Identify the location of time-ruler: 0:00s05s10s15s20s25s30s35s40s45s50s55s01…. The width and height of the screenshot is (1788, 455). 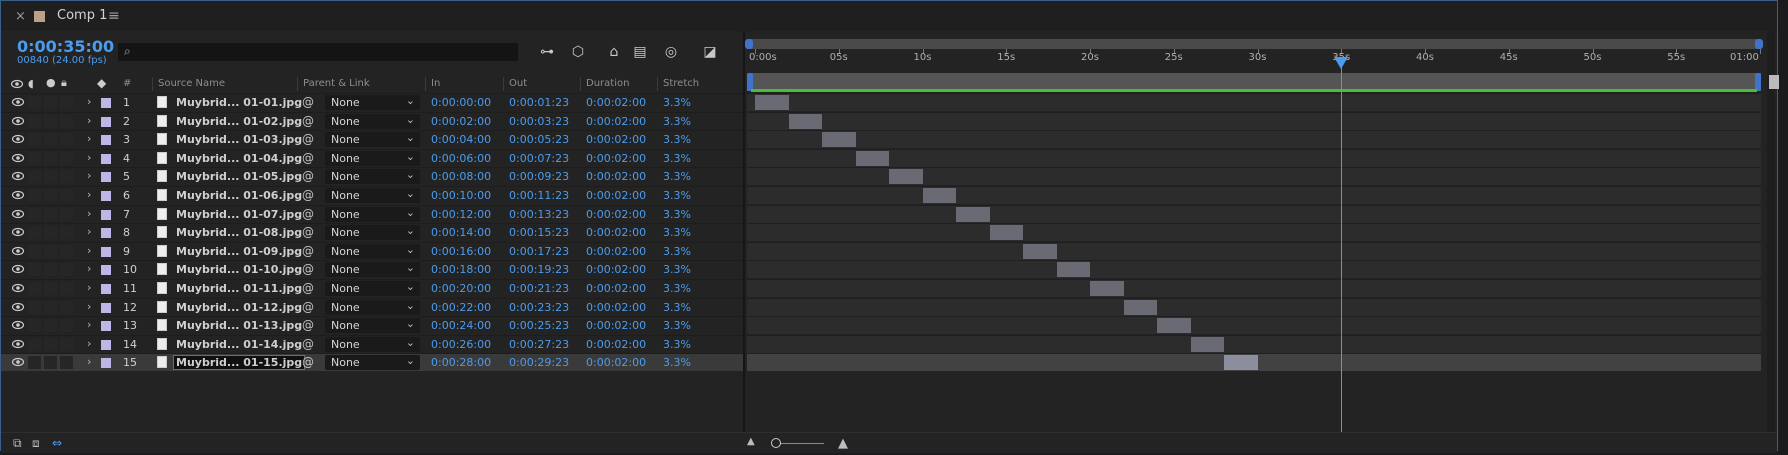
(1254, 60).